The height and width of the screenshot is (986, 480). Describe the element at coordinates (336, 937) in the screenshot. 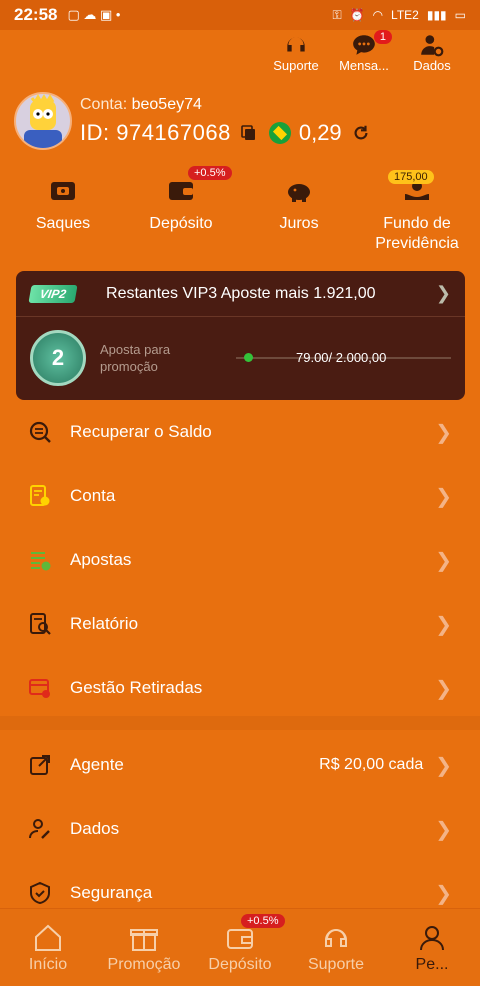

I see `headset-icon` at that location.